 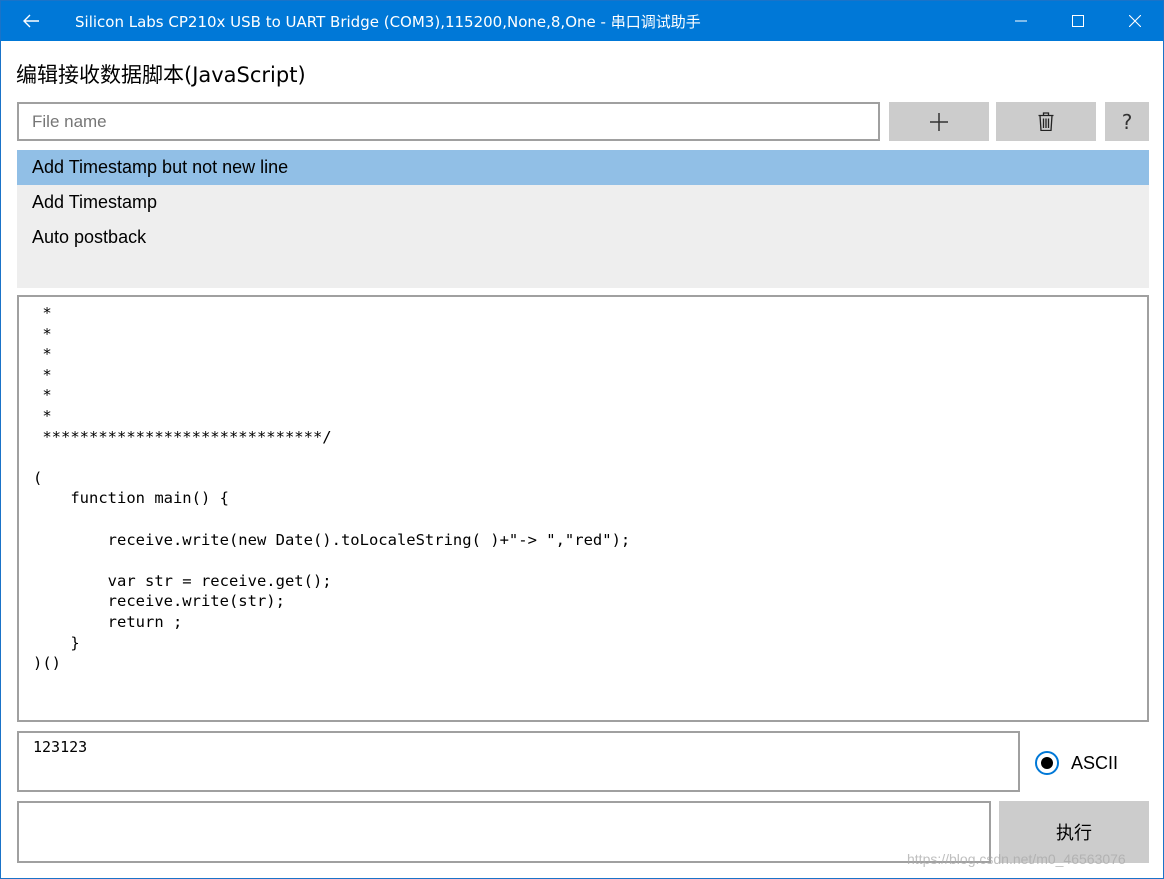 What do you see at coordinates (1016, 859) in the screenshot?
I see `watermark: https://blog.csdn.net/m0_46563076` at bounding box center [1016, 859].